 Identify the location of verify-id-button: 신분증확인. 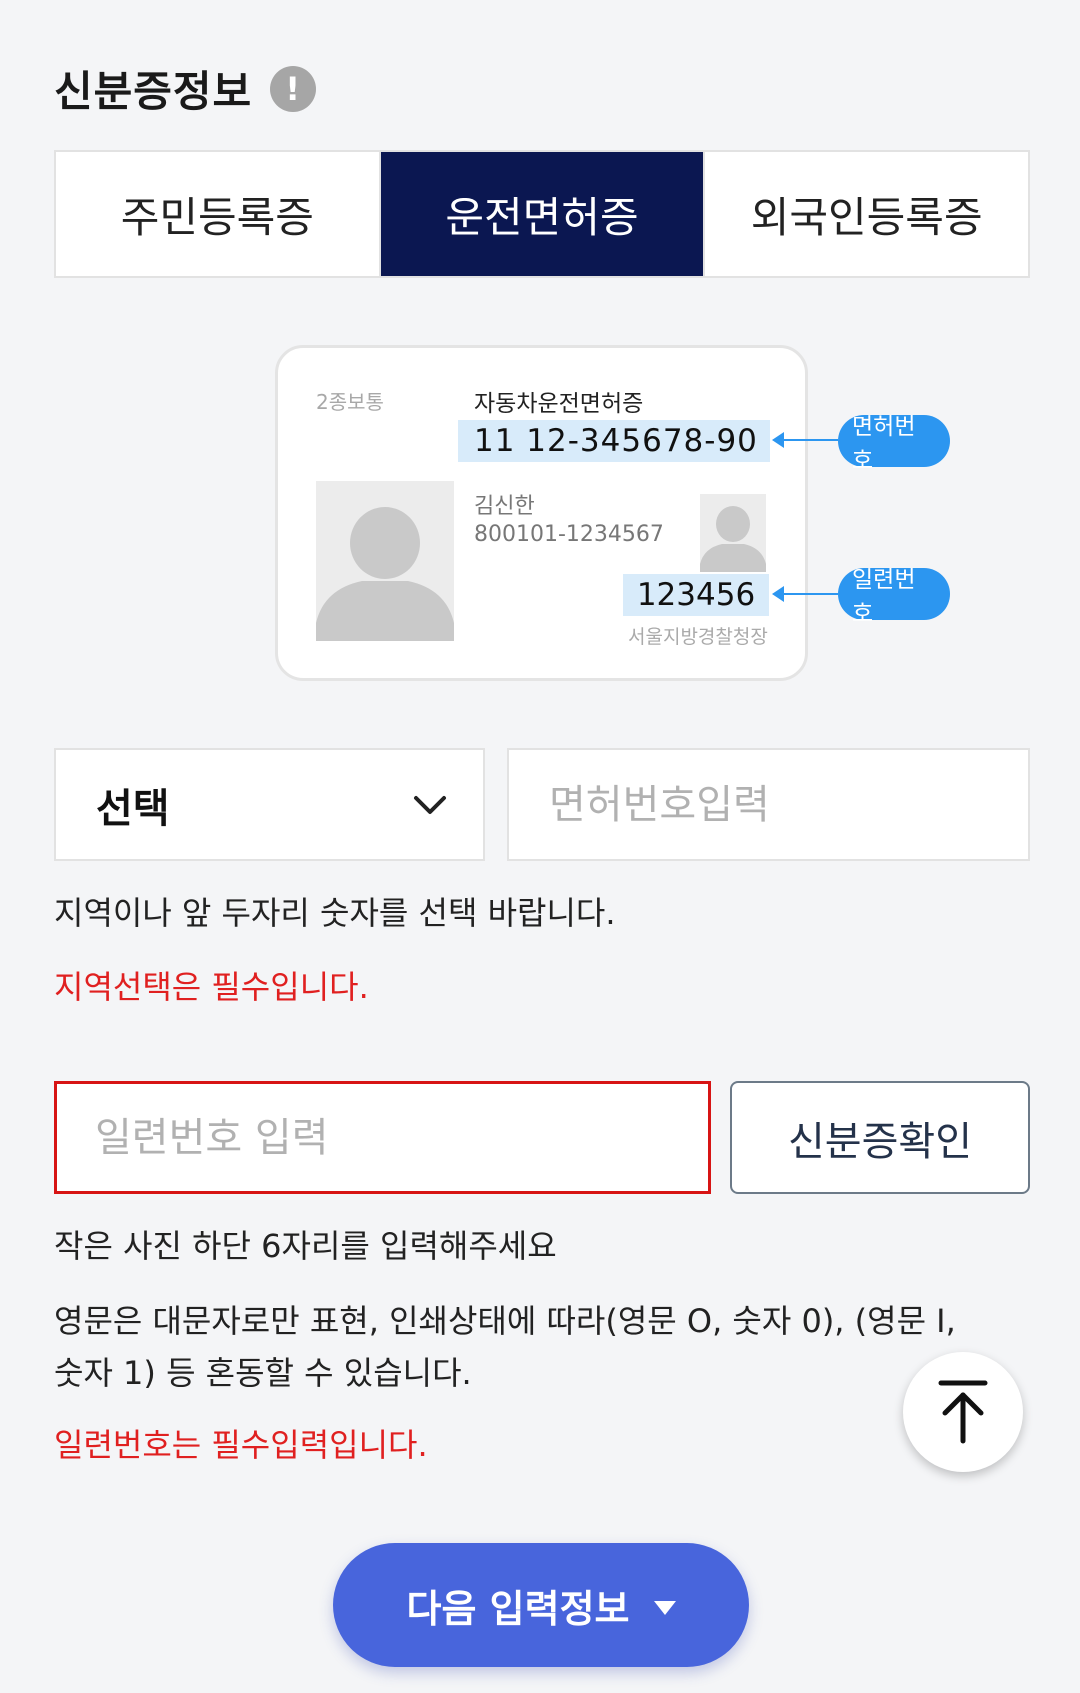
(880, 1137).